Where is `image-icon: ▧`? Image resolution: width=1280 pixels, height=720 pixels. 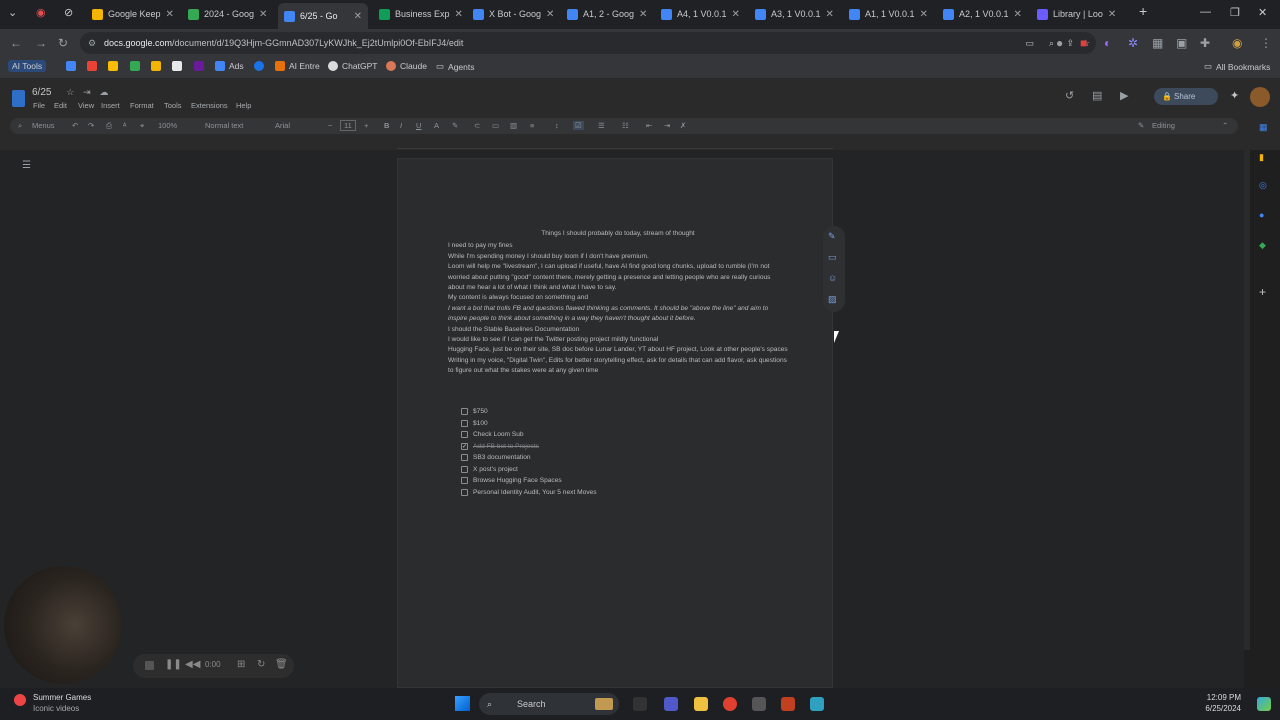 image-icon: ▧ is located at coordinates (513, 125).